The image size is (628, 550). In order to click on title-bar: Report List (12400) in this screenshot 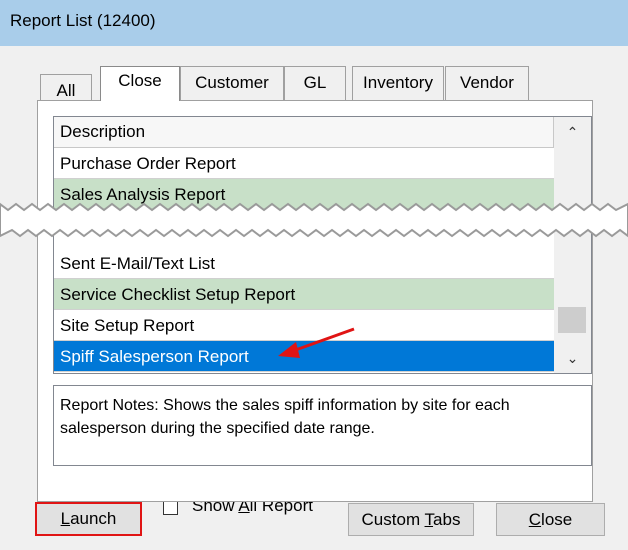, I will do `click(314, 23)`.